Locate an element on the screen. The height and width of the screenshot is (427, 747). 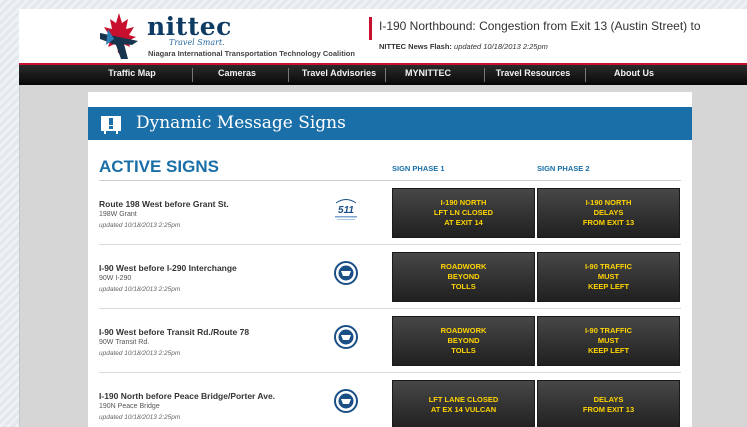
maple-leaf-logo-icon is located at coordinates (119, 36).